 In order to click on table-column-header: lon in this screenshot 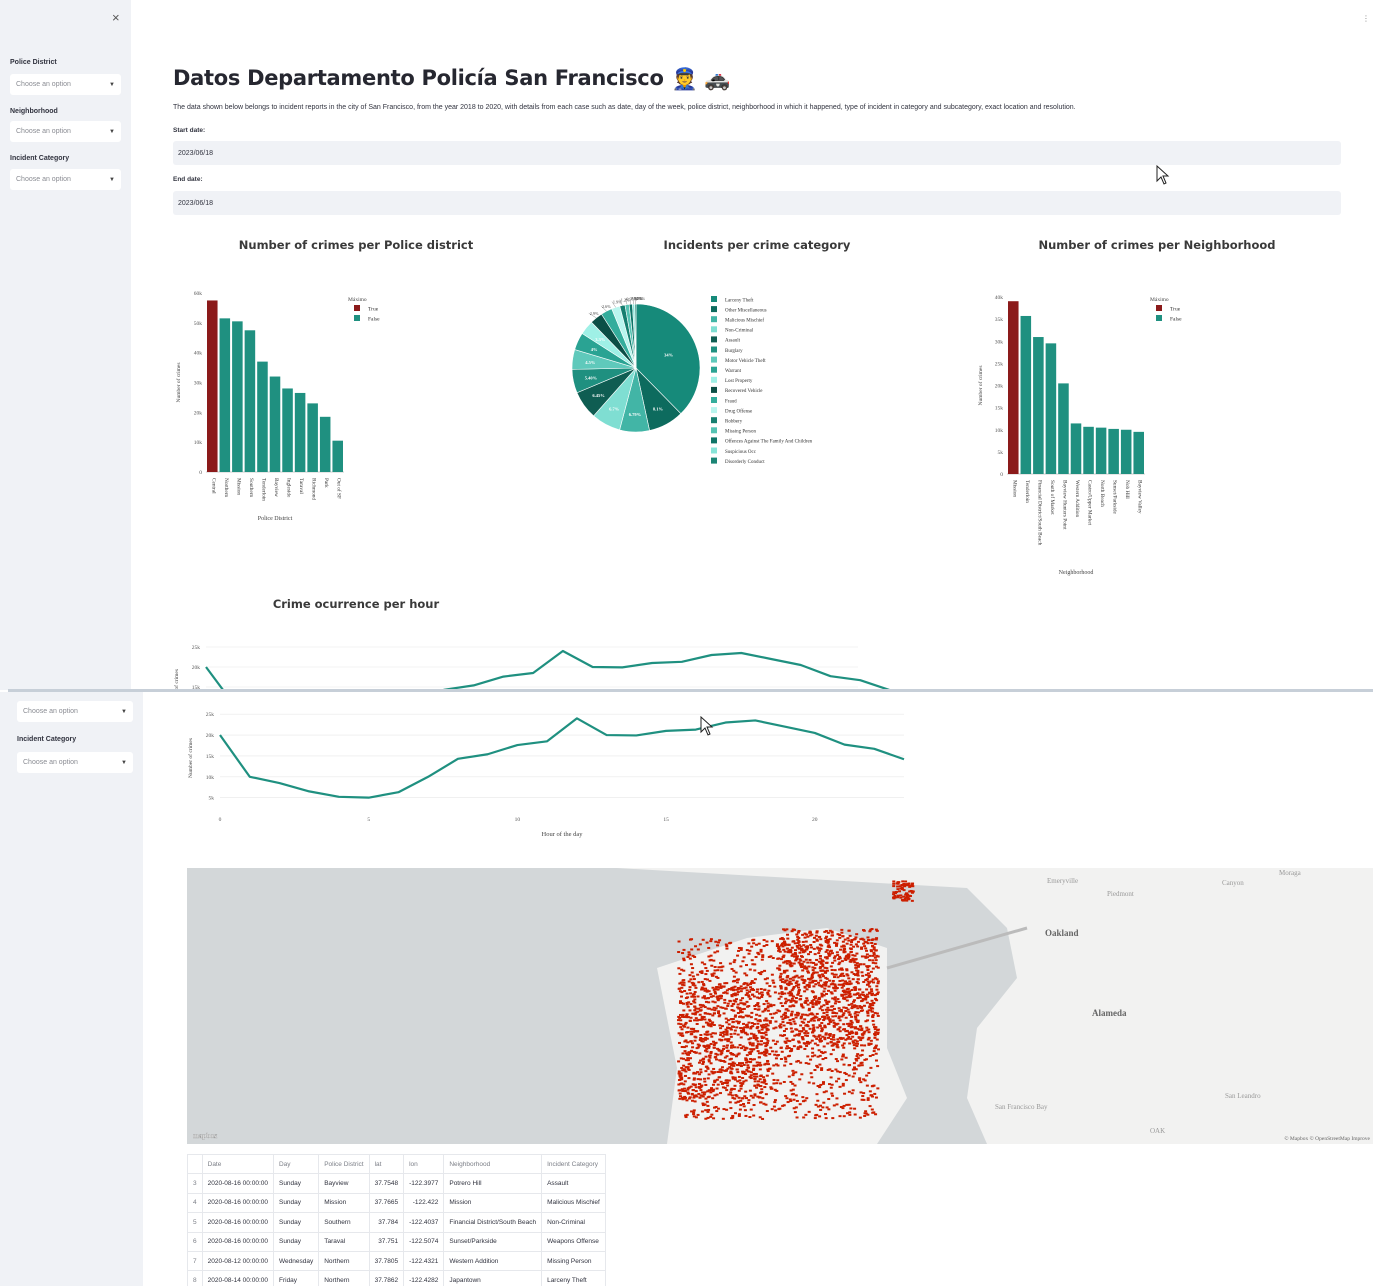, I will do `click(424, 1164)`.